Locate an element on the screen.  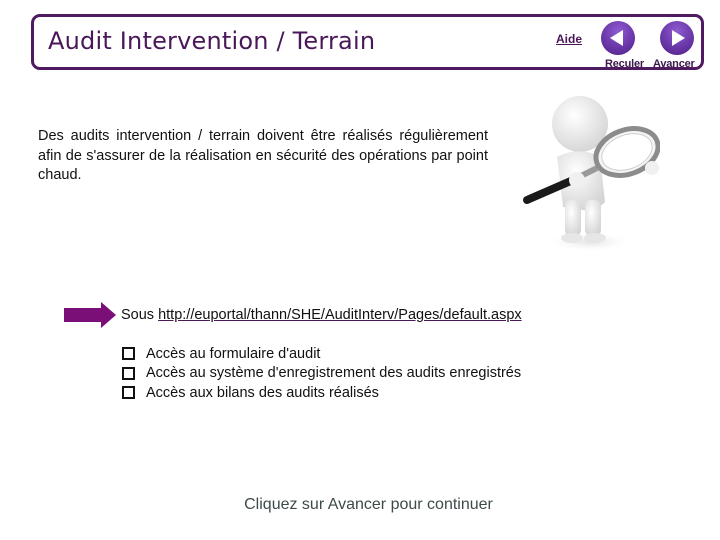
back-button is located at coordinates (618, 38).